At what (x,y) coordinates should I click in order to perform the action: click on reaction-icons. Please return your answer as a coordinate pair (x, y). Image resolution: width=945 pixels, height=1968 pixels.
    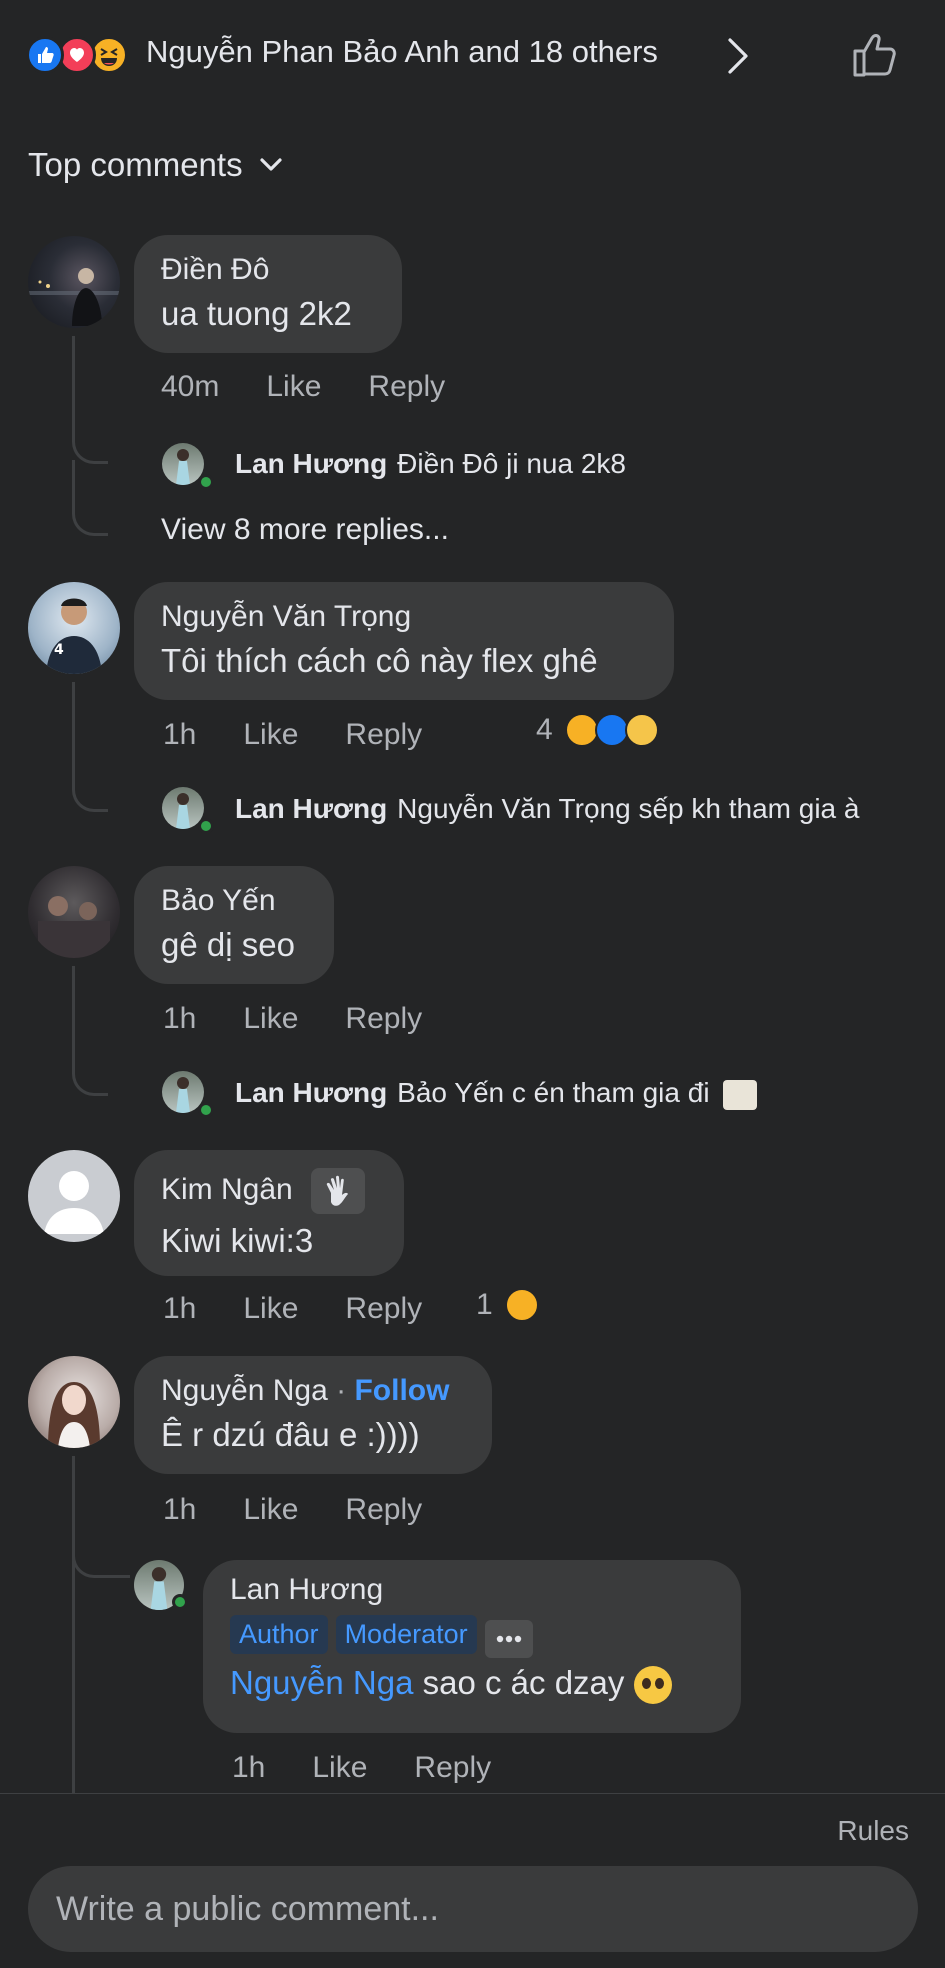
    Looking at the image, I should click on (82, 55).